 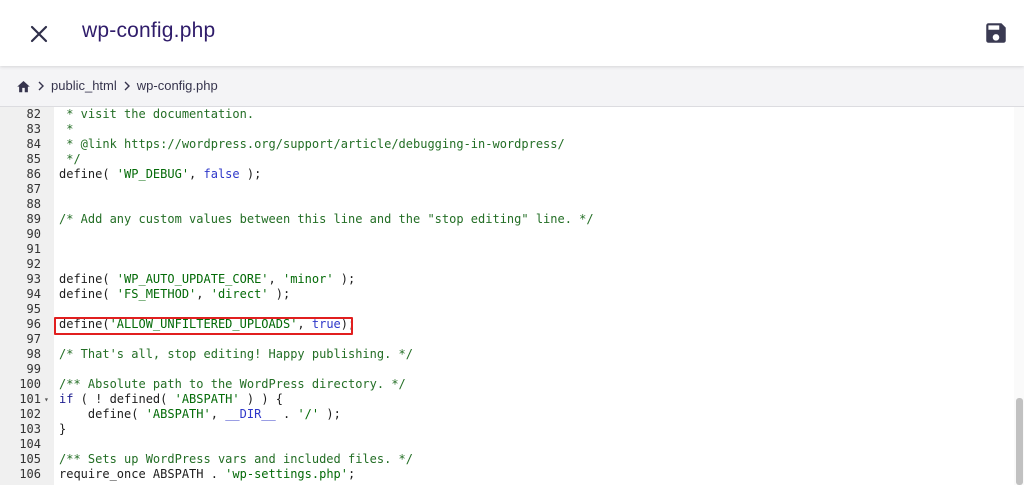 I want to click on code-token: ., so click(x=286, y=414).